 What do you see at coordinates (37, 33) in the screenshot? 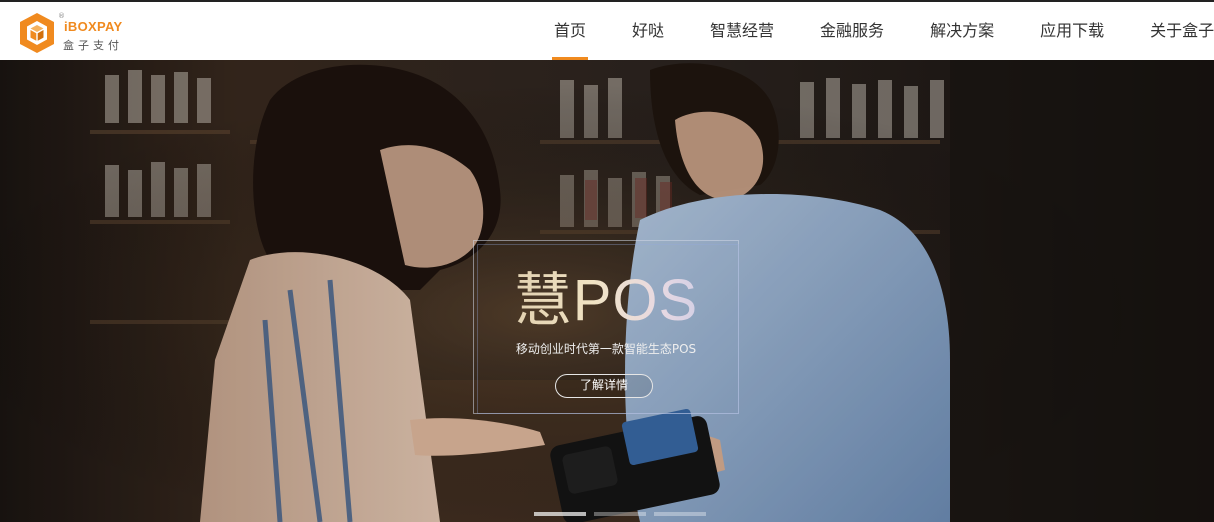
I see `box-logo-icon` at bounding box center [37, 33].